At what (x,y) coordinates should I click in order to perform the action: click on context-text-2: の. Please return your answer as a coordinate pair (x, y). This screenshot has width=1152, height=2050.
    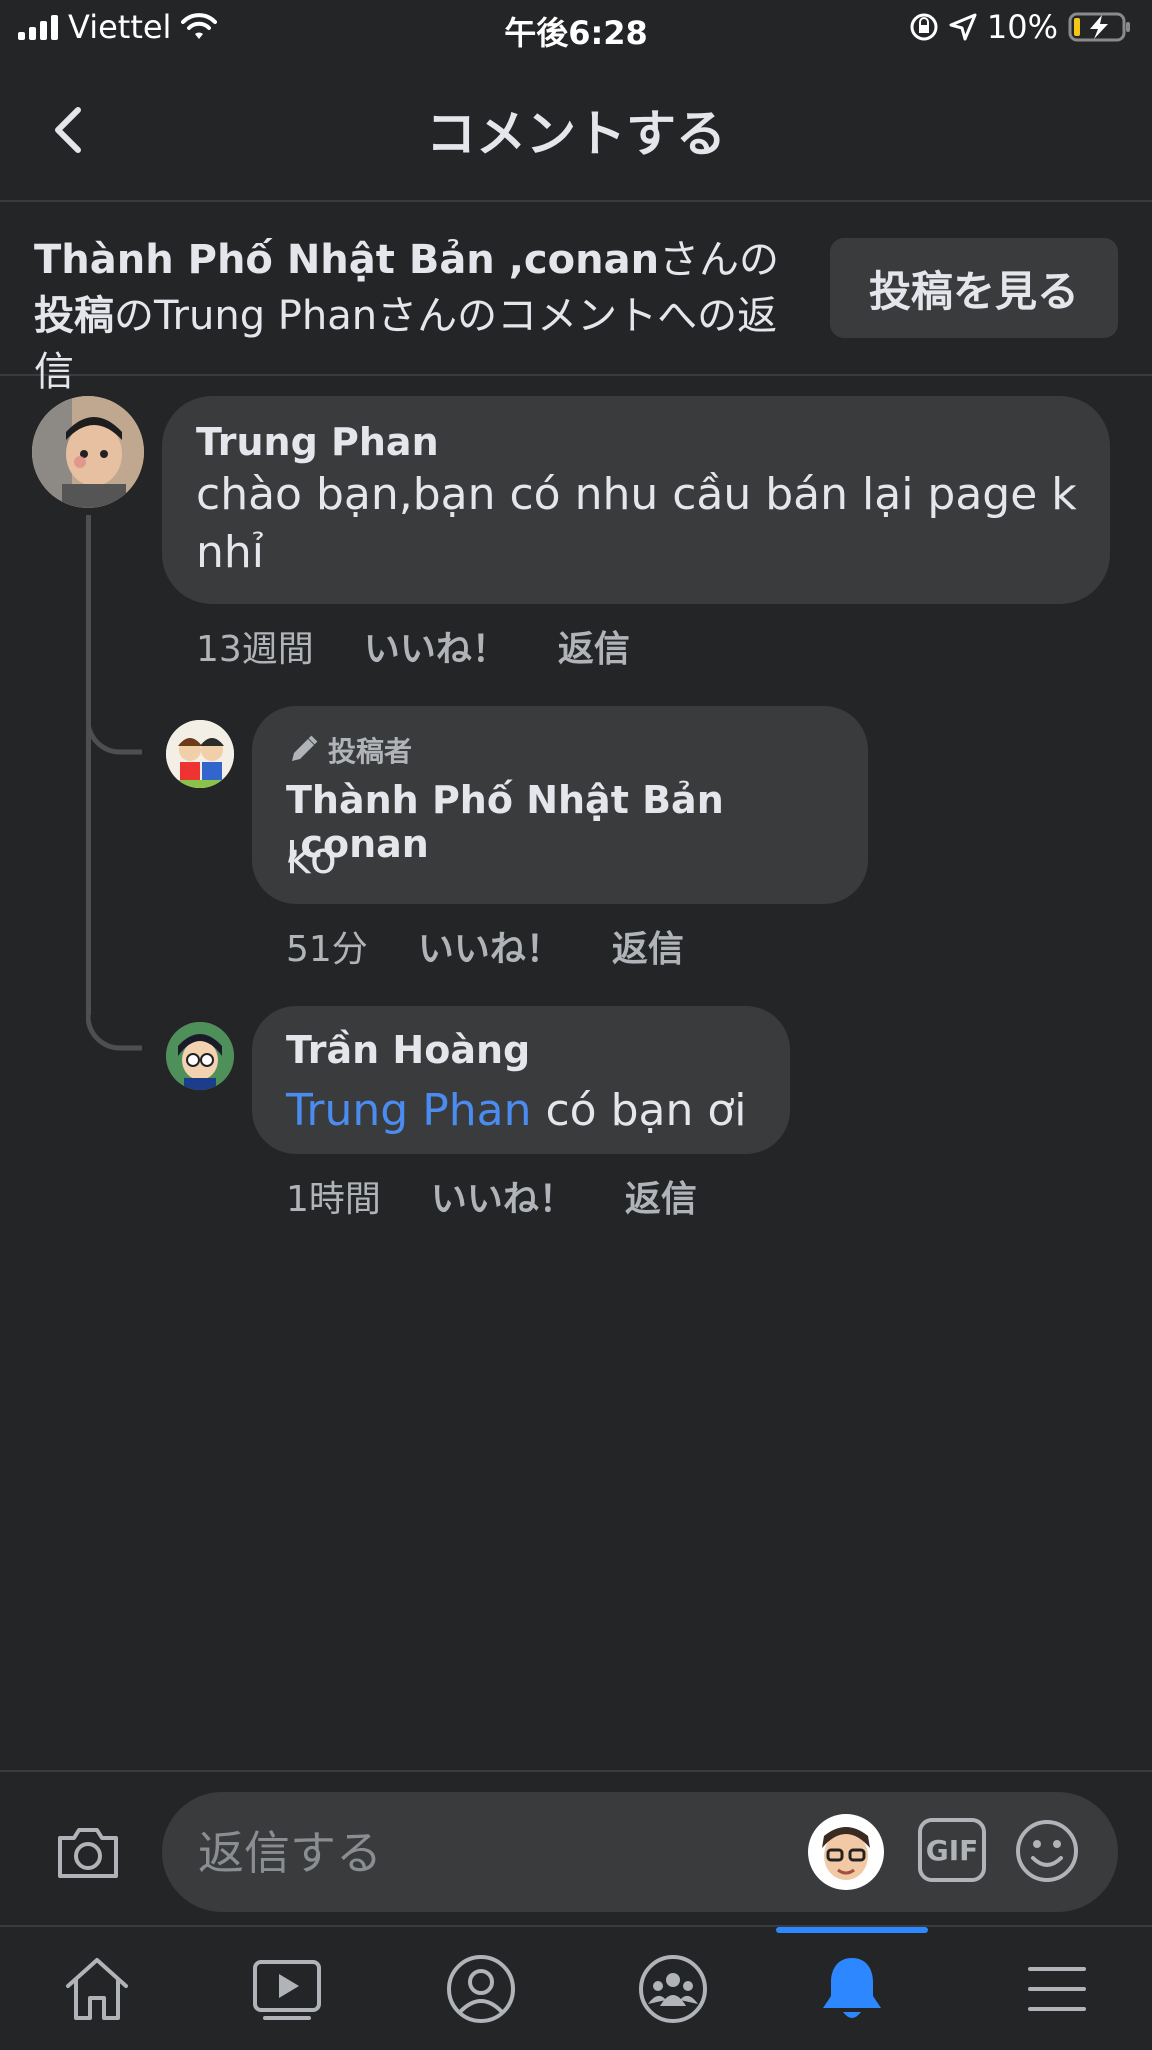
    Looking at the image, I should click on (134, 316).